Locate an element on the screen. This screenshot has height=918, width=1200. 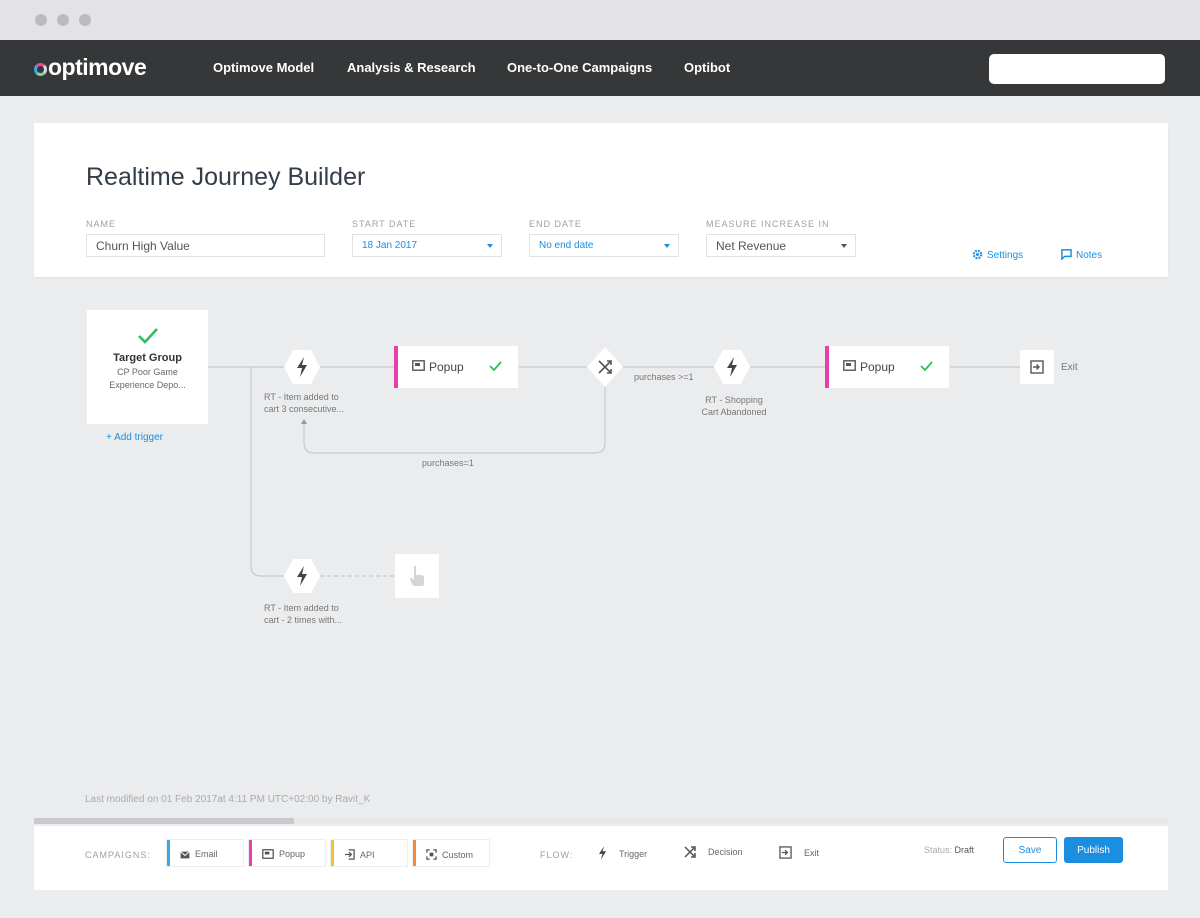
popup-1-label: Popup is located at coordinates (446, 367).